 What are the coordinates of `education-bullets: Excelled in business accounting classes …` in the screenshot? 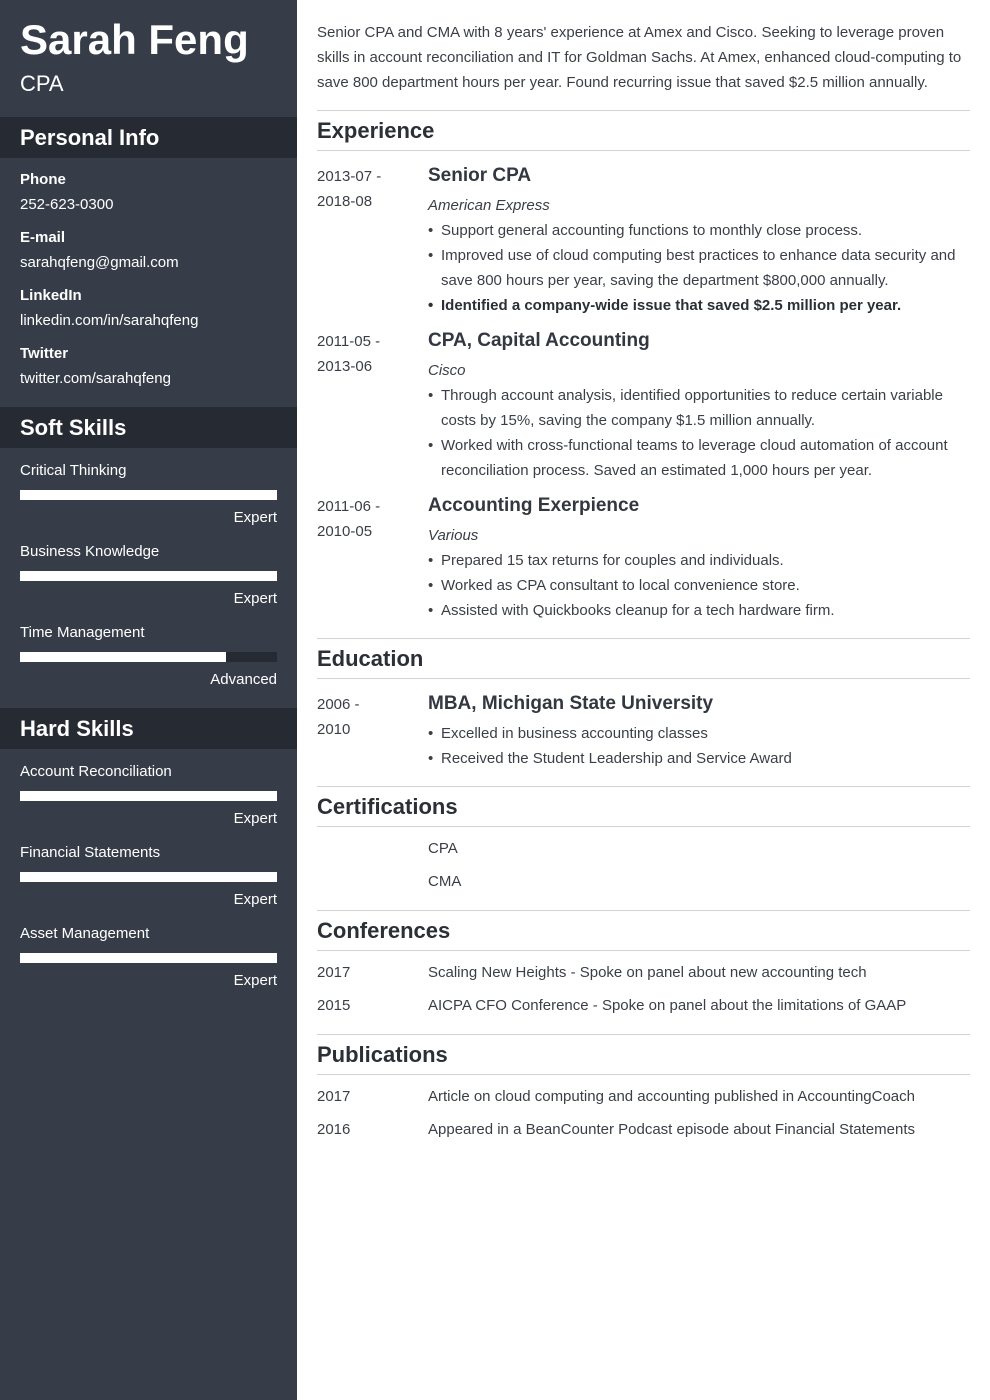 It's located at (699, 746).